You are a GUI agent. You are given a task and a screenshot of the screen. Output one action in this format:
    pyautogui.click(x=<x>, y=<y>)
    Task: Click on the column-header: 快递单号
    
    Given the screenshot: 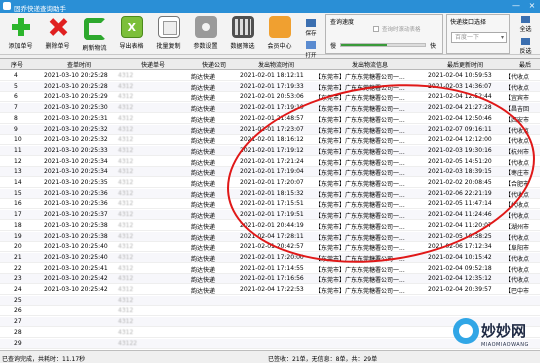 What is the action you would take?
    pyautogui.click(x=153, y=64)
    